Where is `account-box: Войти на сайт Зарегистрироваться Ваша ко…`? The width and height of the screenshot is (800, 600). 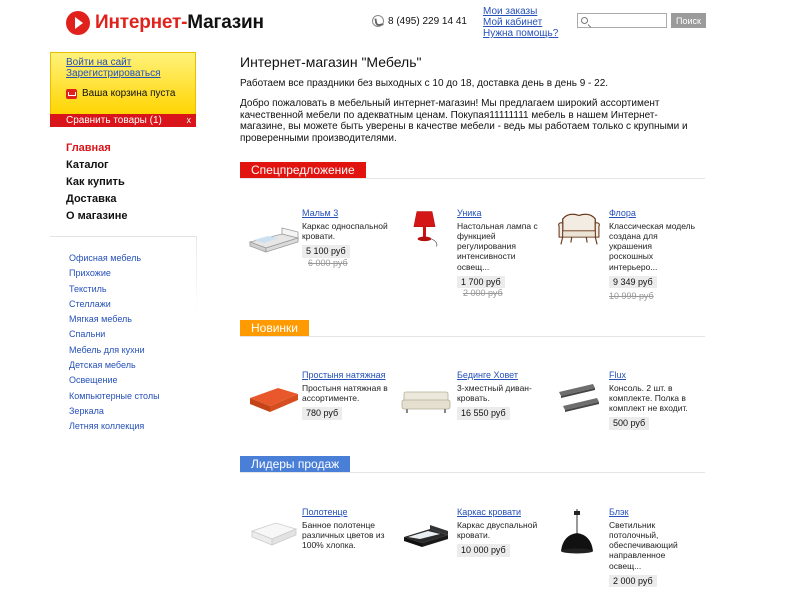 account-box: Войти на сайт Зарегистрироваться Ваша ко… is located at coordinates (123, 84).